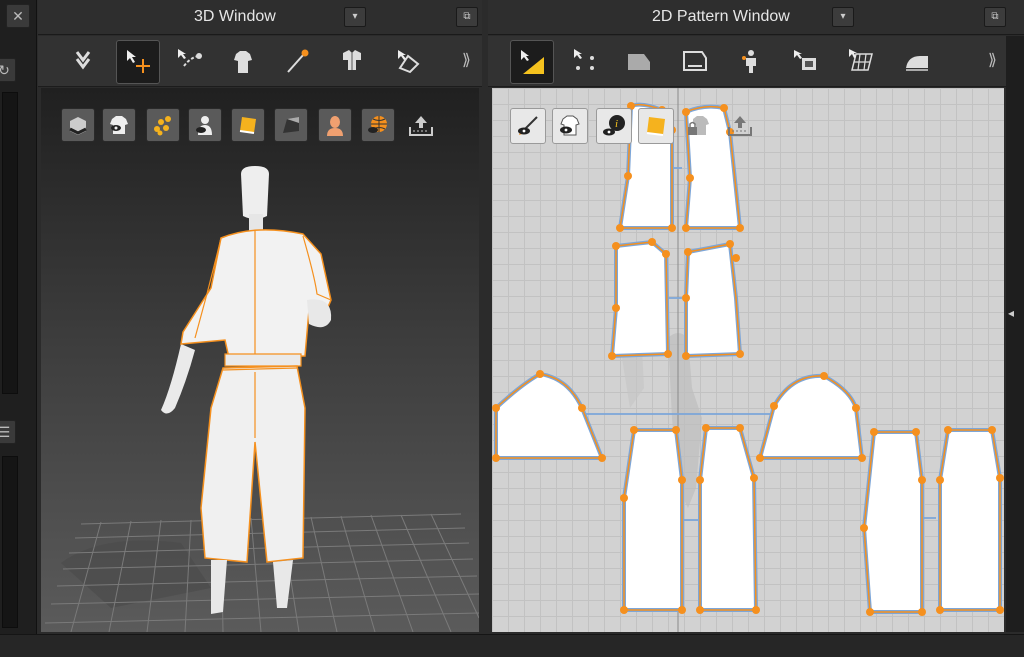 This screenshot has height=657, width=1024. What do you see at coordinates (698, 126) in the screenshot?
I see `lock-pattern-icon` at bounding box center [698, 126].